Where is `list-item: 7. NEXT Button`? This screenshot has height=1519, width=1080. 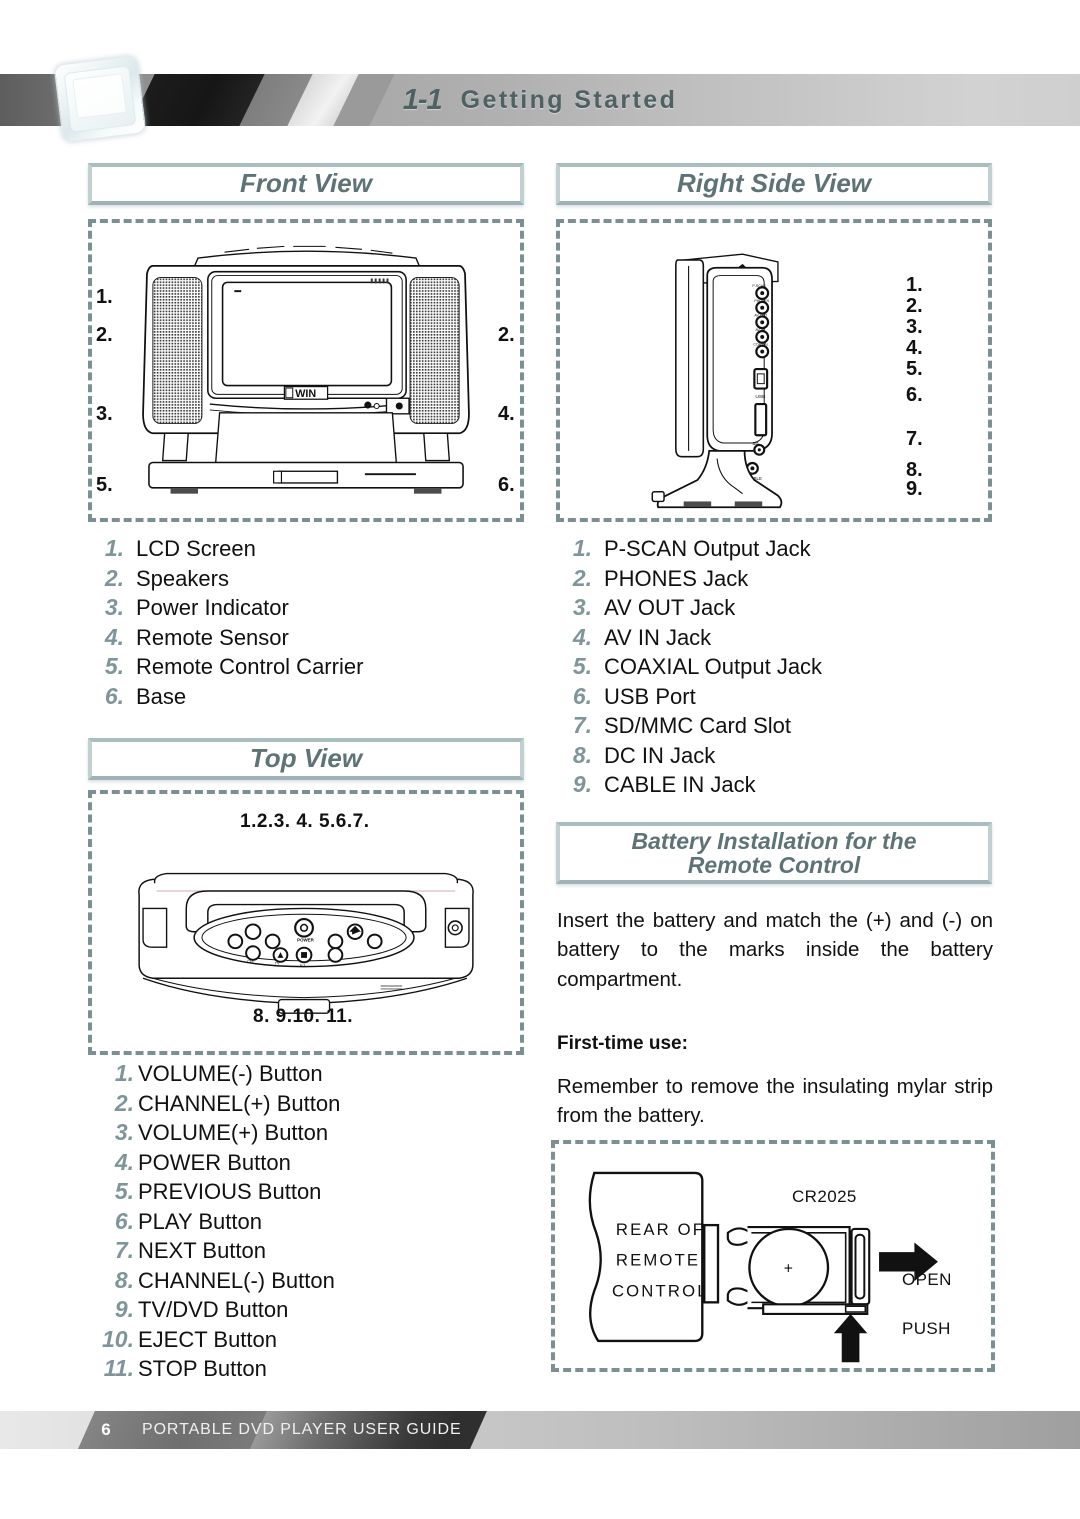
list-item: 7. NEXT Button is located at coordinates (309, 1252).